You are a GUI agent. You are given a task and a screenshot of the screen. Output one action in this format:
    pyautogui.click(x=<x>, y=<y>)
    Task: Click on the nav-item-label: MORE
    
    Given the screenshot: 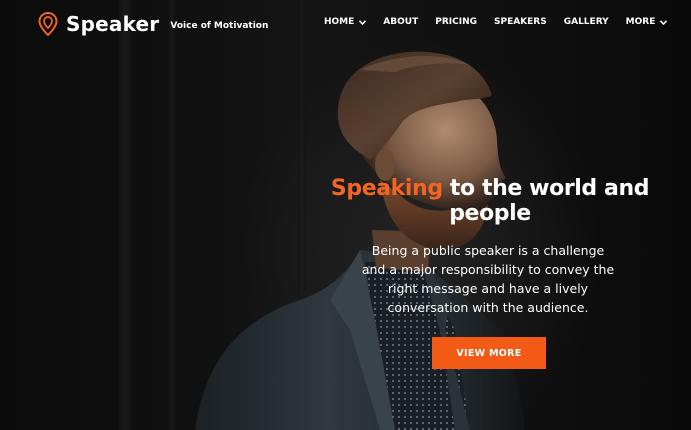 What is the action you would take?
    pyautogui.click(x=640, y=22)
    